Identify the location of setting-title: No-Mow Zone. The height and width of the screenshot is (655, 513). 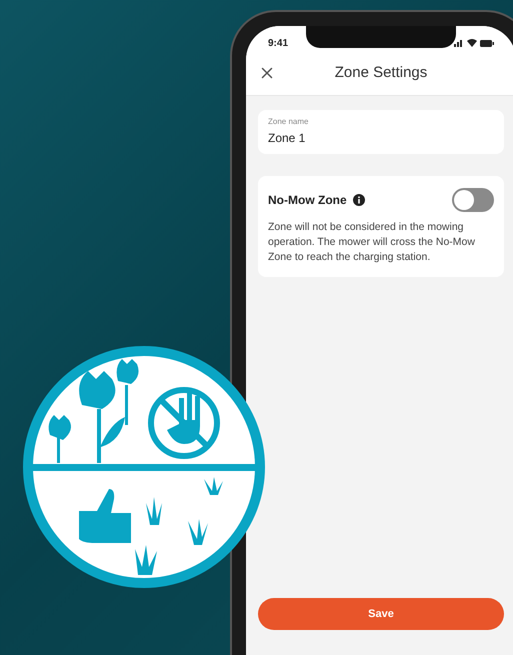
(307, 200).